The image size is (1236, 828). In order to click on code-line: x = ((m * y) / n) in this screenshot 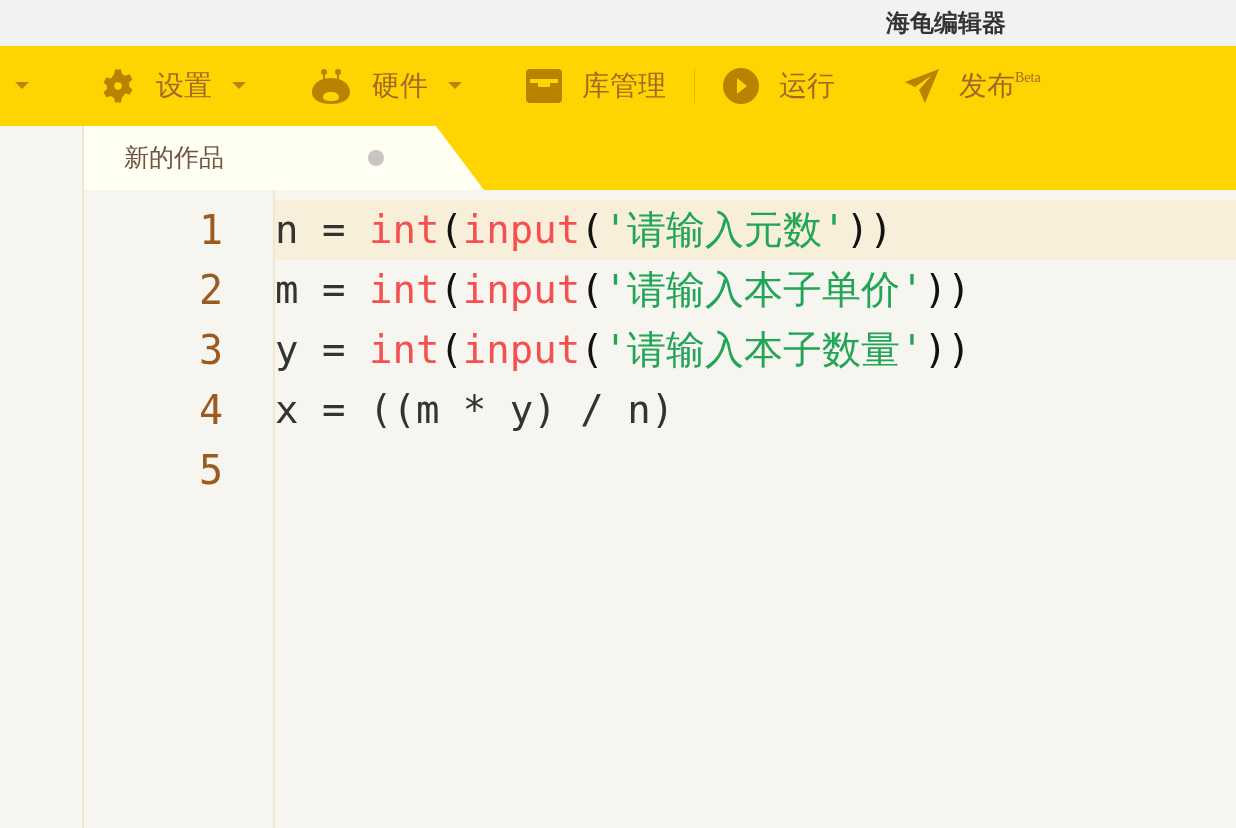, I will do `click(475, 409)`.